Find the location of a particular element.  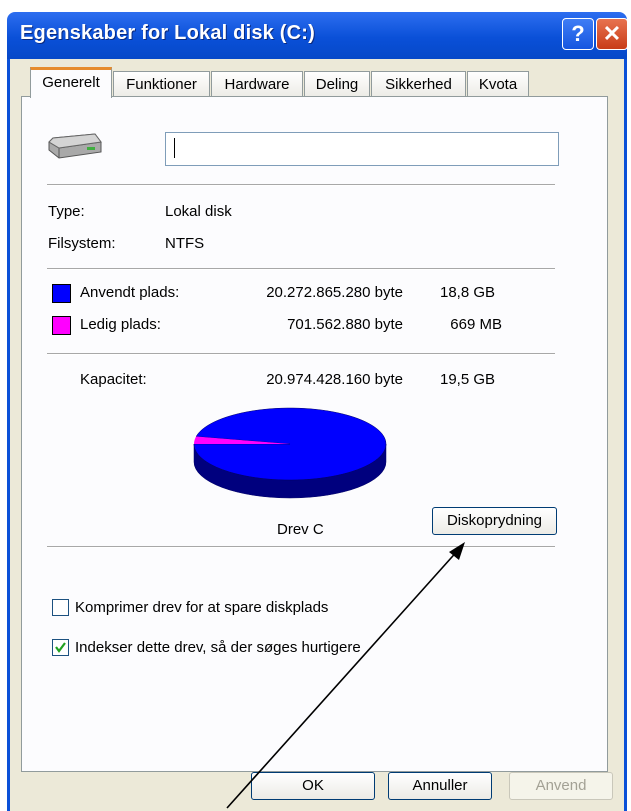

compress-drive-label: Komprimer drev for at spare diskplads is located at coordinates (202, 607).